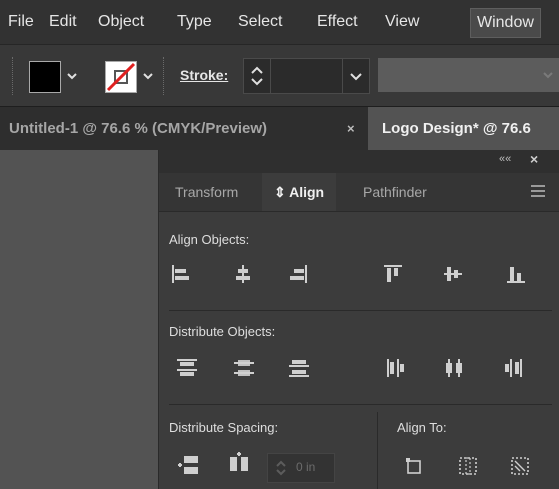 This screenshot has width=559, height=489. What do you see at coordinates (402, 22) in the screenshot?
I see `menu-view: View` at bounding box center [402, 22].